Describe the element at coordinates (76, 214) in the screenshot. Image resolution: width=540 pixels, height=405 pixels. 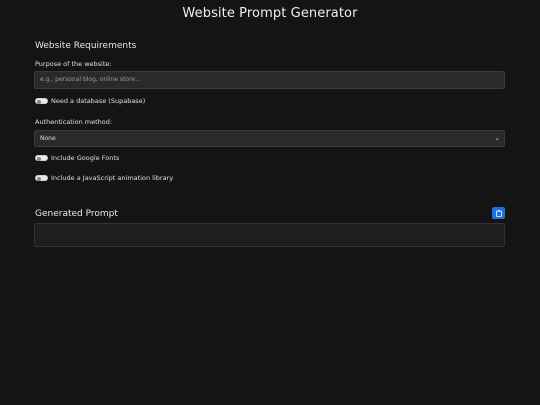
I see `generated-prompt-heading: Generated Prompt` at that location.